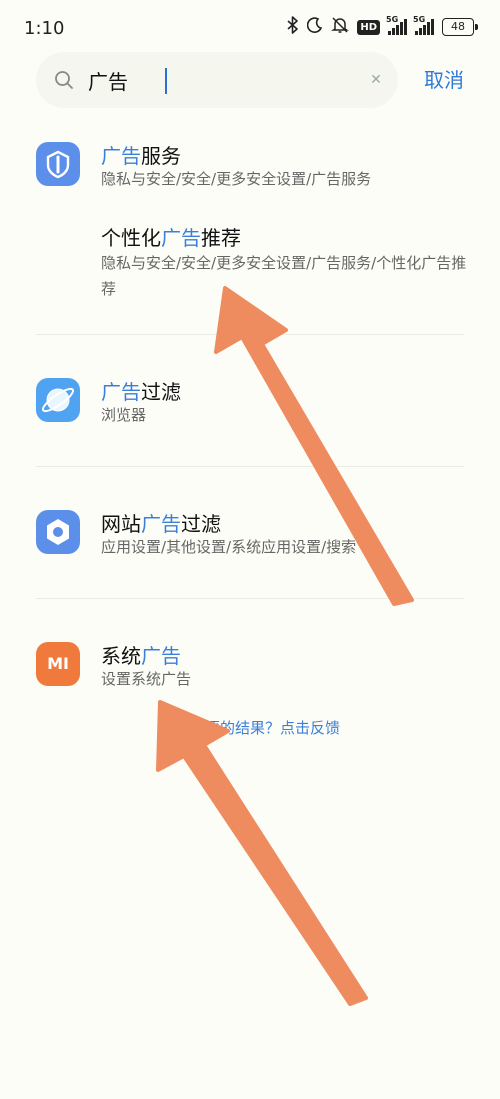 Image resolution: width=500 pixels, height=1099 pixels. I want to click on result-title: 个性化广告推荐, so click(171, 238).